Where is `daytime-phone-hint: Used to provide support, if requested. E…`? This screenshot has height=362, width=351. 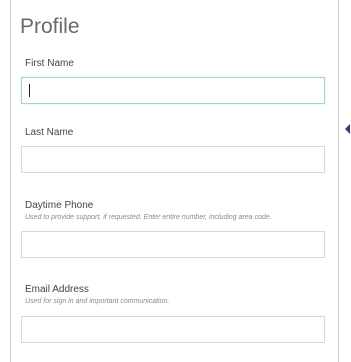
daytime-phone-hint: Used to provide support, if requested. E… is located at coordinates (148, 217).